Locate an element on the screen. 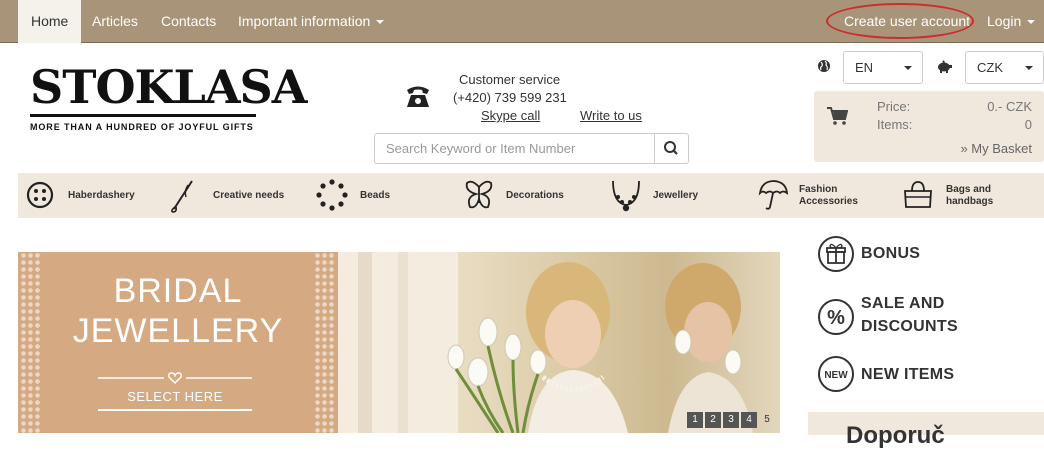 This screenshot has height=450, width=1044. search-icon is located at coordinates (671, 148).